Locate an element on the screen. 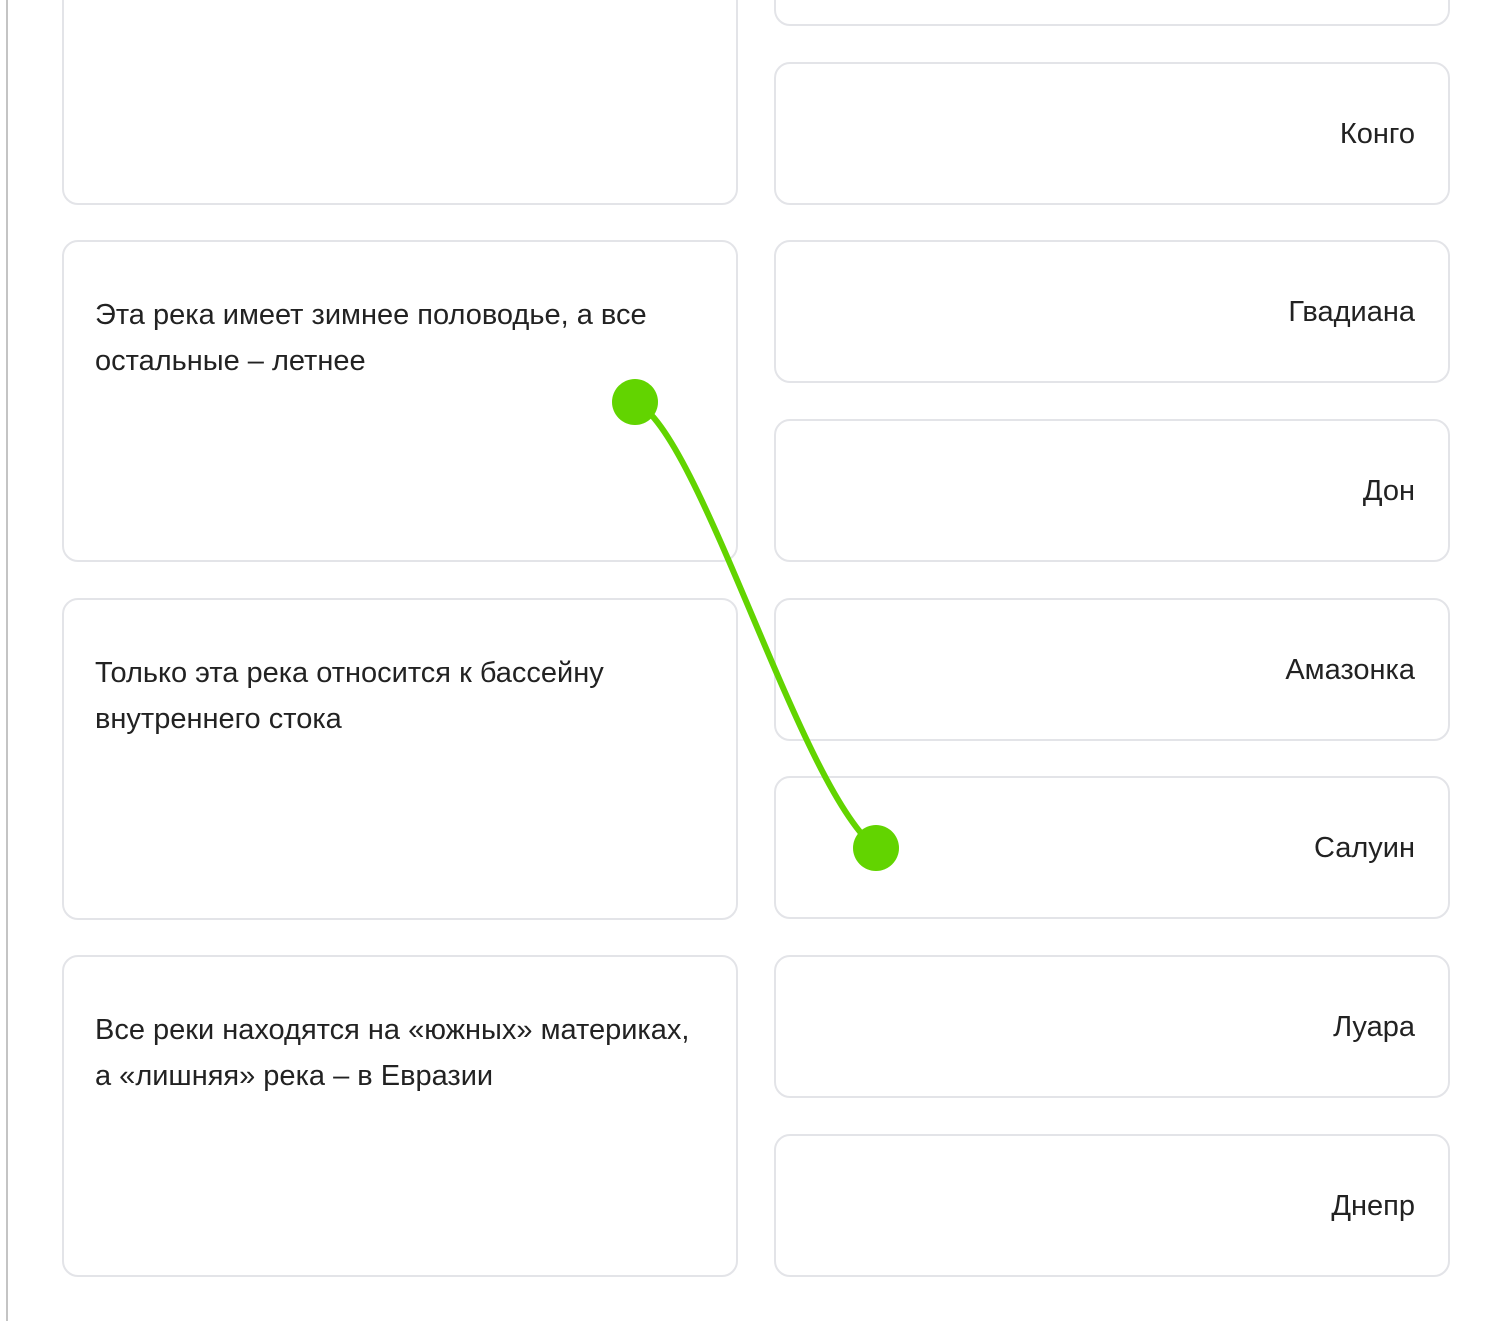  river-card-salween: Салуин is located at coordinates (1112, 847).